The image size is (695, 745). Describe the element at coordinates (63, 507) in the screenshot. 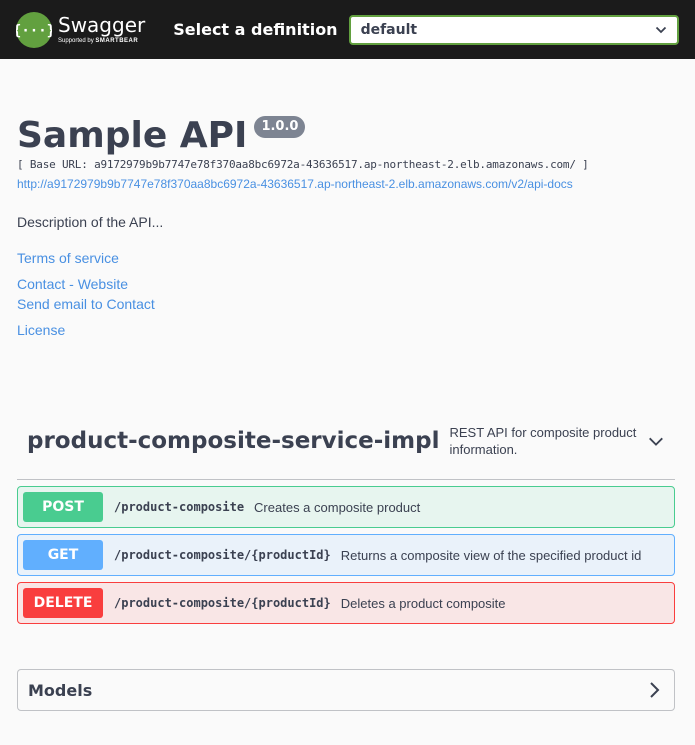

I see `method-badge-post: POST` at that location.